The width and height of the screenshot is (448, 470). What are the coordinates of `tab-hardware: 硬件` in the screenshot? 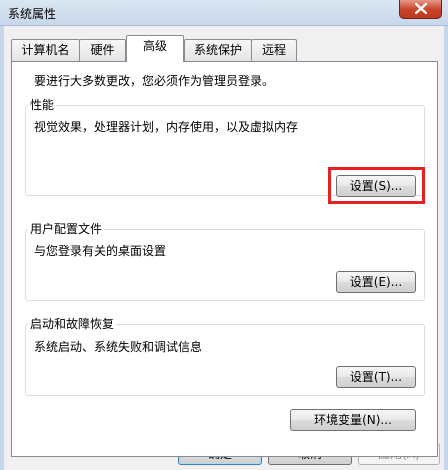 It's located at (102, 50).